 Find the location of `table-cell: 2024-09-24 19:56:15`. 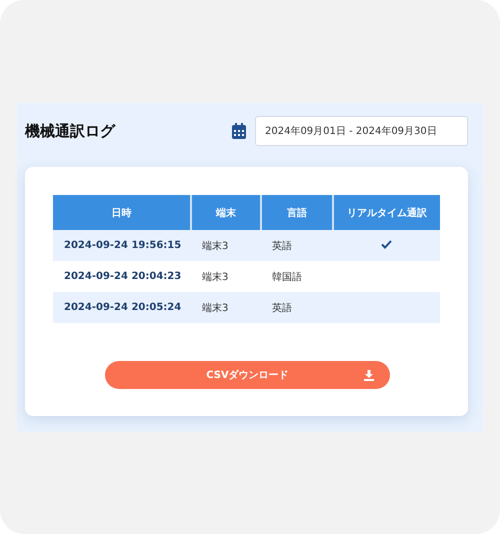

table-cell: 2024-09-24 19:56:15 is located at coordinates (122, 245).